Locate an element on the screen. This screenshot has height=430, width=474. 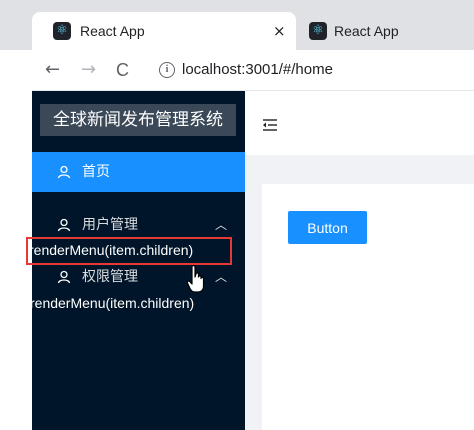
page-header is located at coordinates (359, 123).